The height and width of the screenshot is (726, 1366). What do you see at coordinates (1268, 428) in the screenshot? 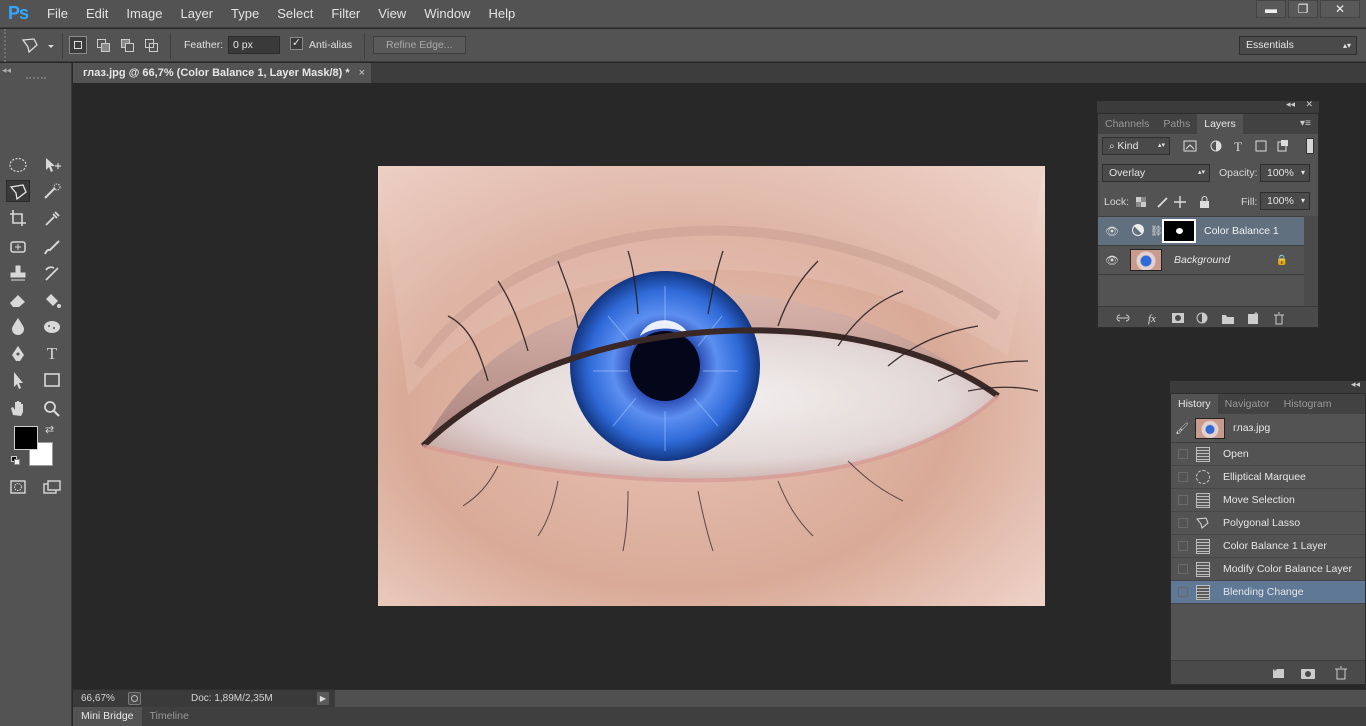
I see `history-snapshot: 🖌 глаз.jpg` at bounding box center [1268, 428].